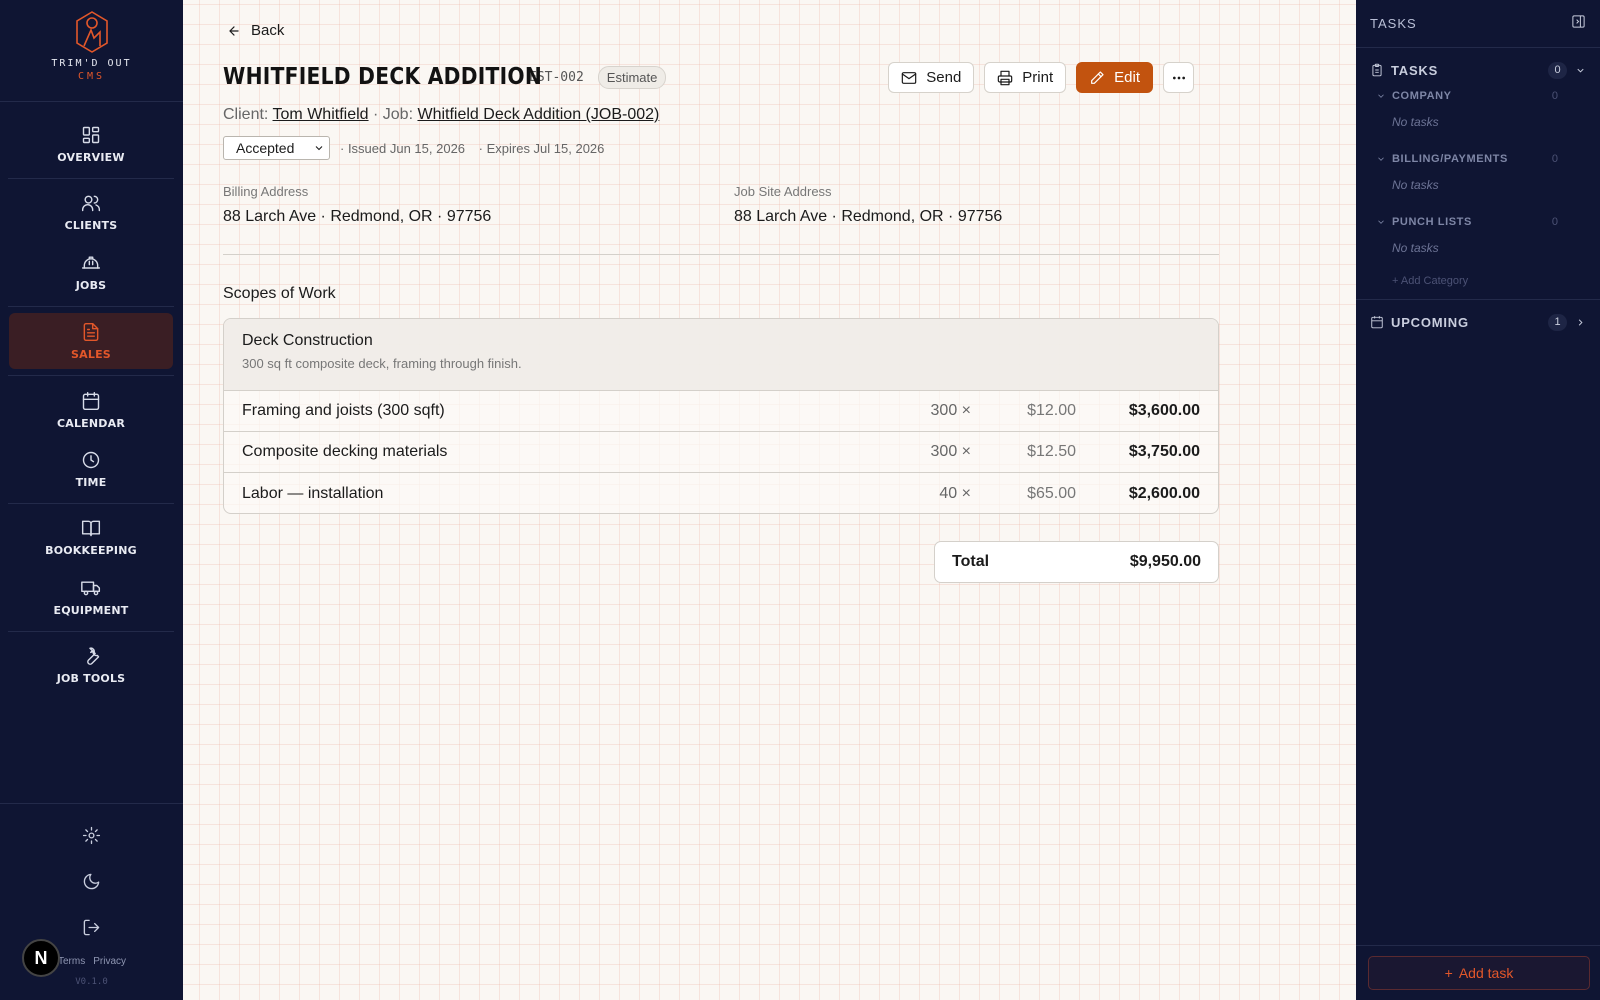  Describe the element at coordinates (91, 537) in the screenshot. I see `nav-item-bookkeeping: BOOKKEEPING` at that location.